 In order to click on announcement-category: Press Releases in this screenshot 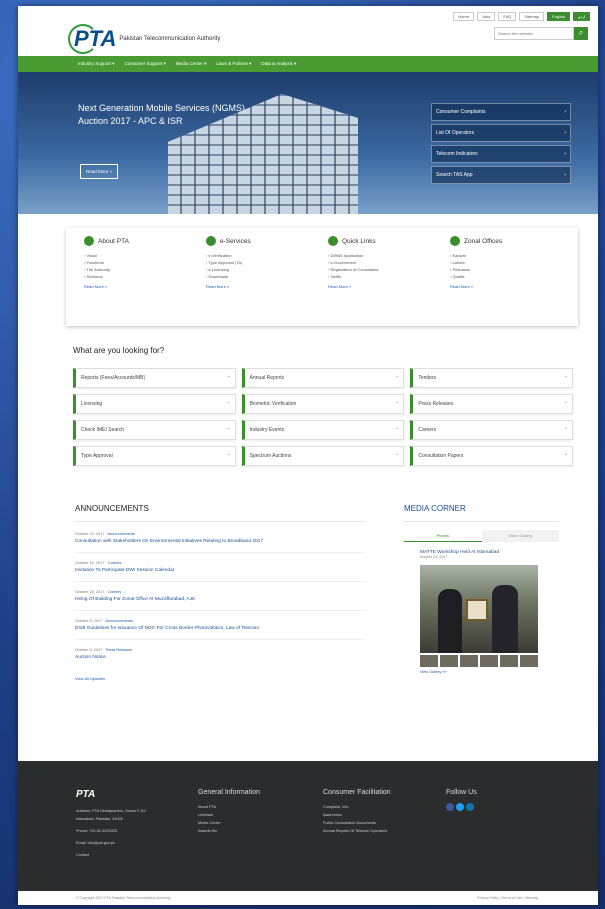, I will do `click(119, 650)`.